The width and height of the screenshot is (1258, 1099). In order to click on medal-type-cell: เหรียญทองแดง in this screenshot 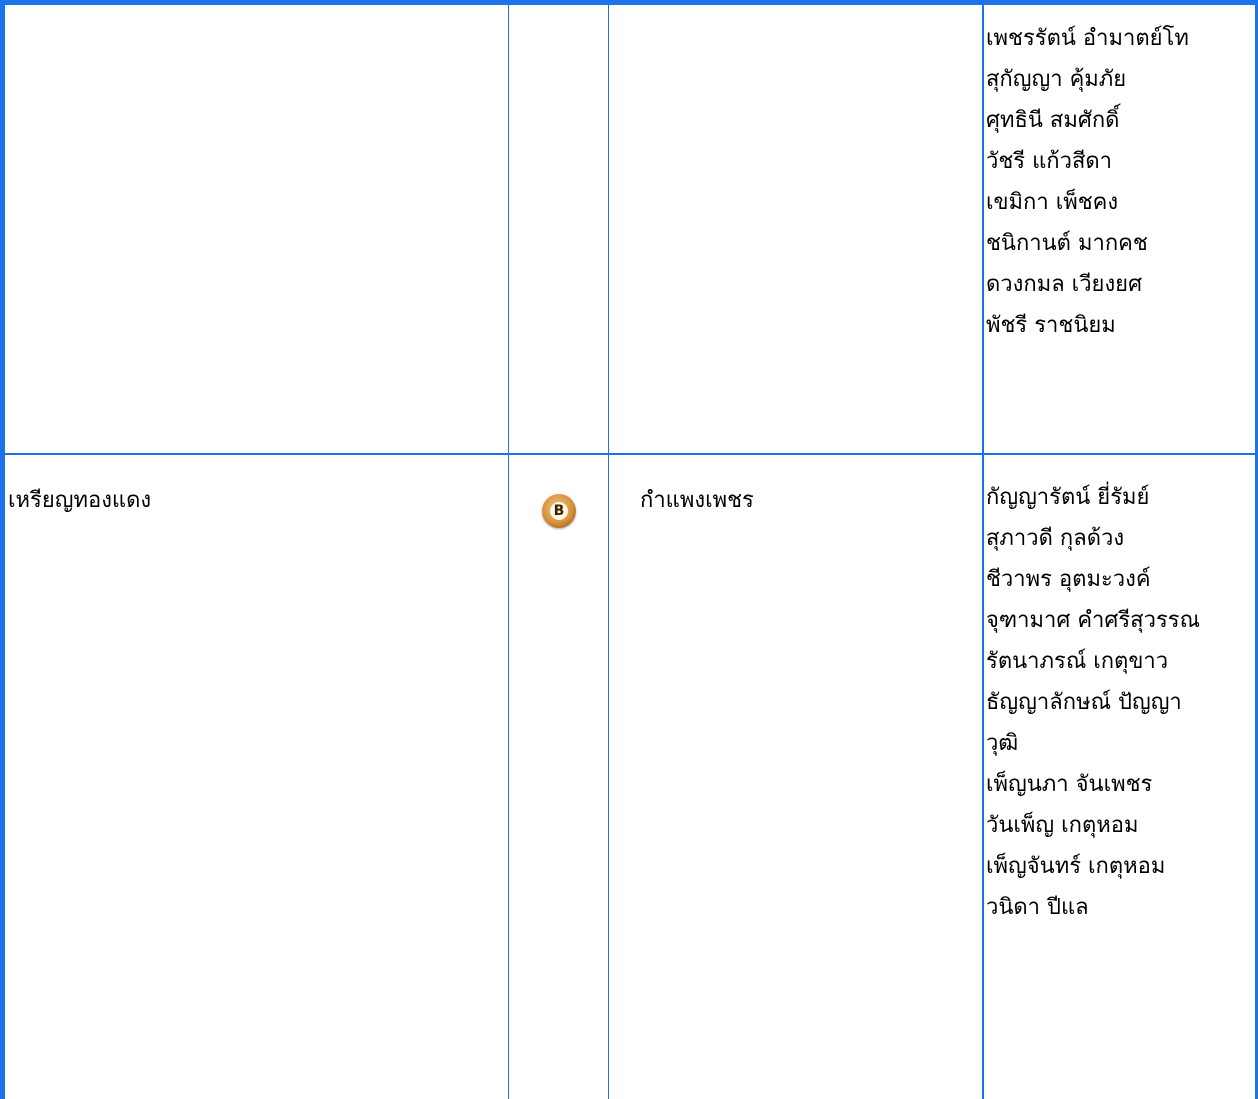, I will do `click(80, 500)`.